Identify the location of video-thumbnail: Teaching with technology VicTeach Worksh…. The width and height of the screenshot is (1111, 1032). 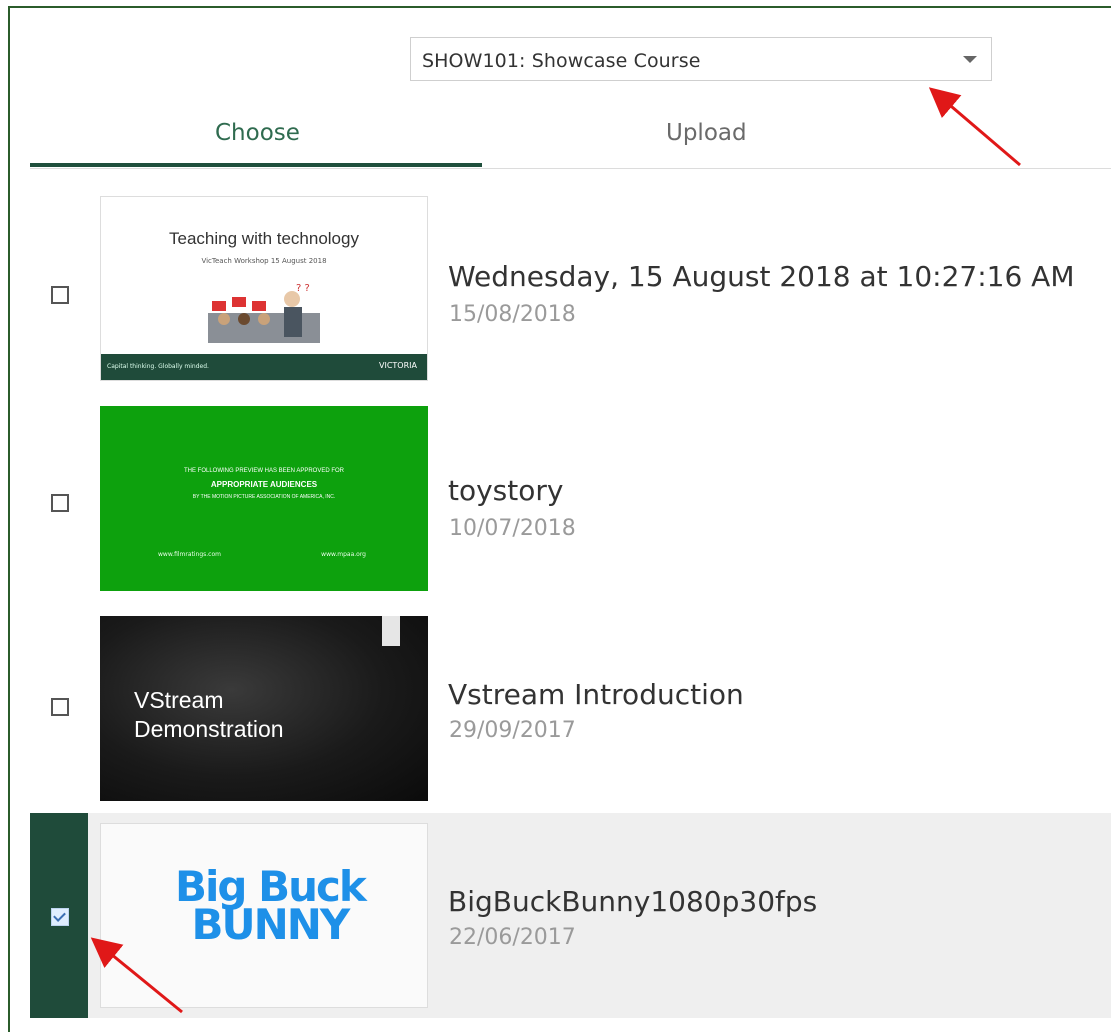
(264, 288).